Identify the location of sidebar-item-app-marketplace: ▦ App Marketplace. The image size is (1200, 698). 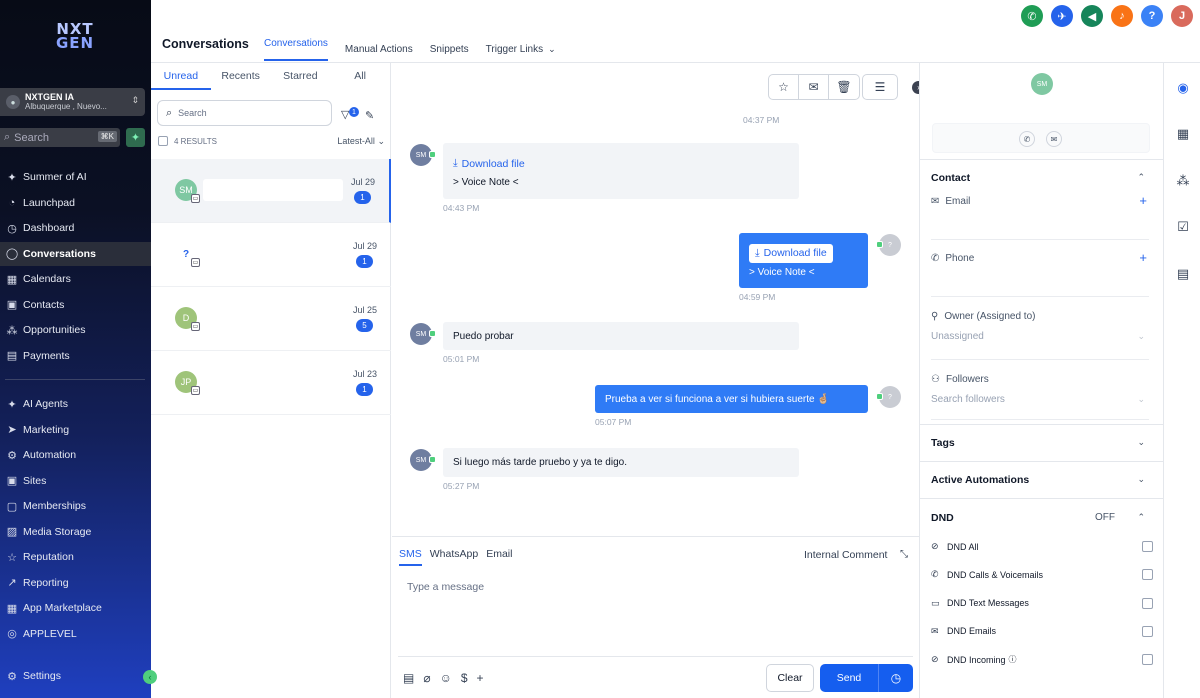
(75, 608).